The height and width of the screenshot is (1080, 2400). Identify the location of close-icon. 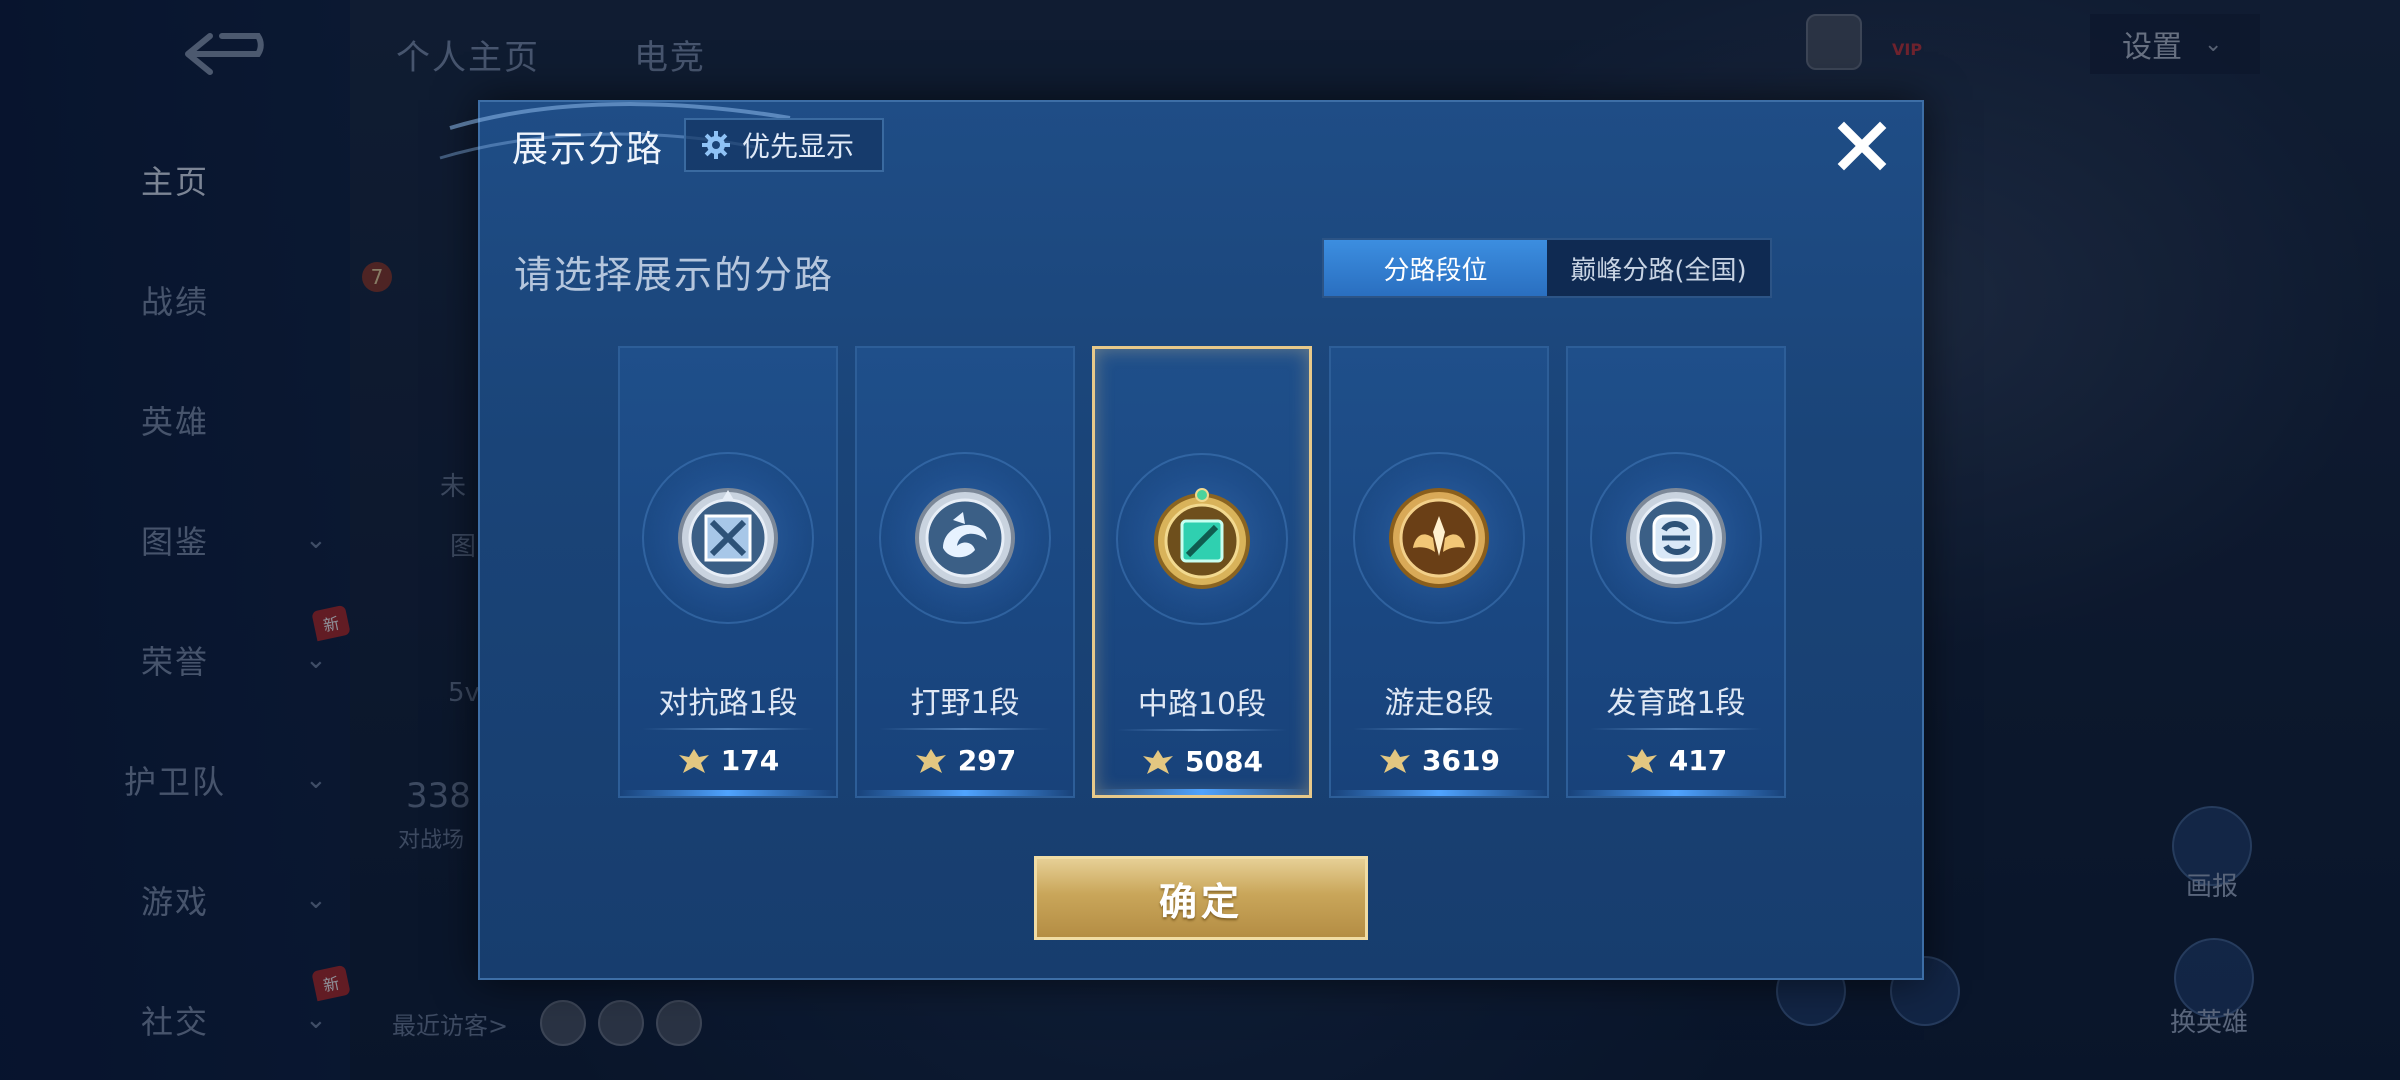
(1862, 146).